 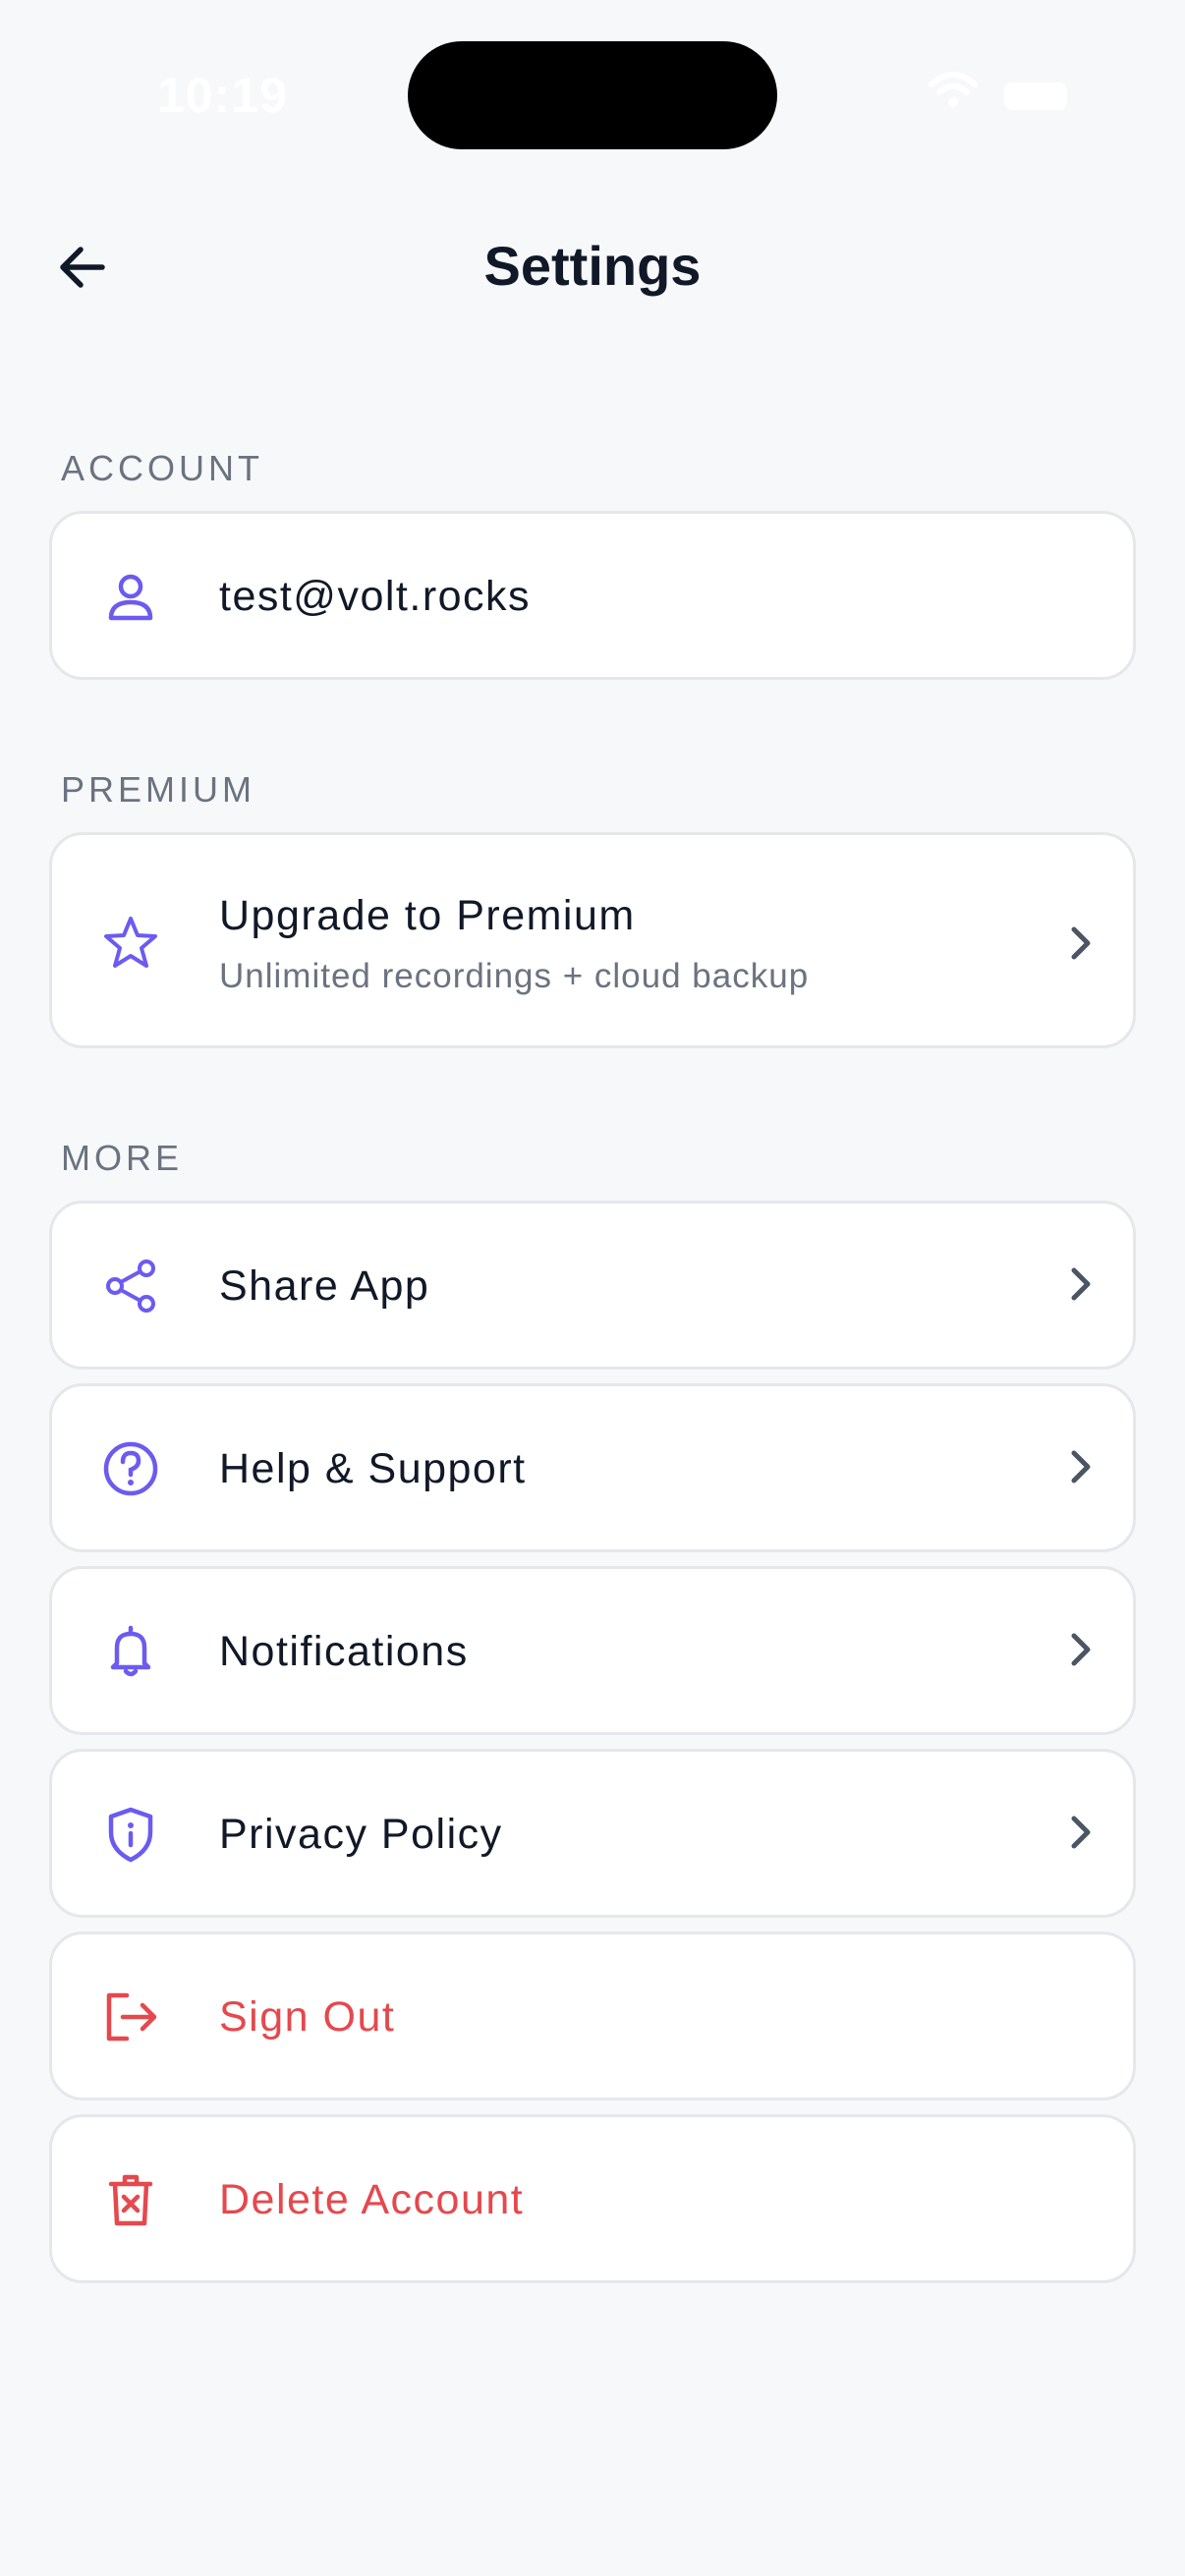 I want to click on section-label-account: ACCOUNT, so click(x=162, y=468).